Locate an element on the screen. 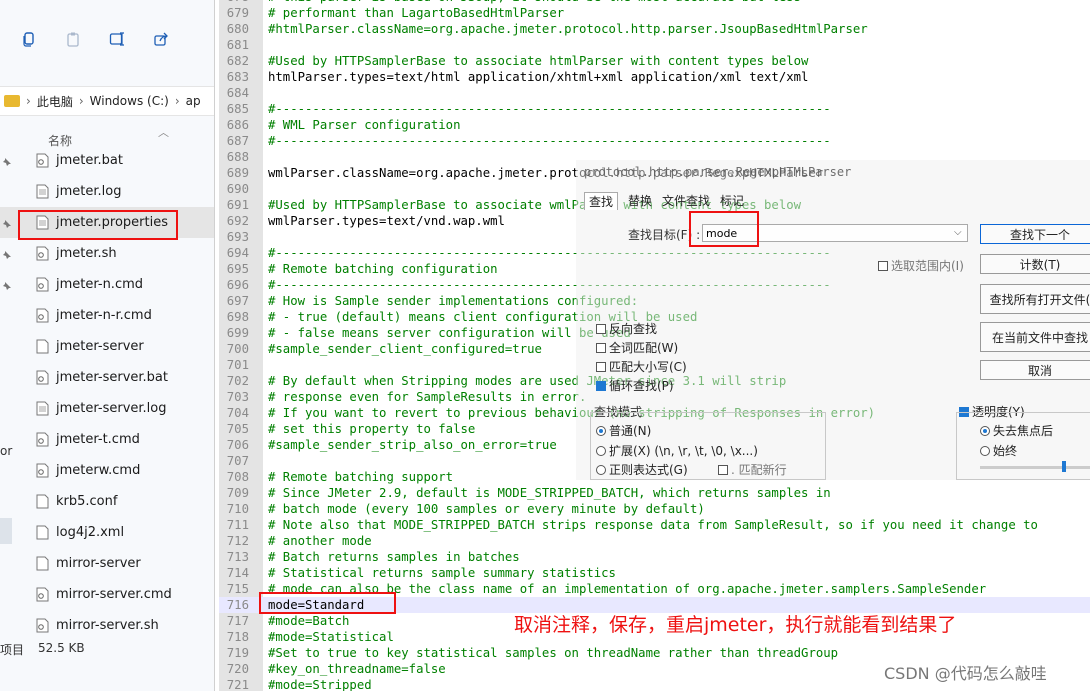 The width and height of the screenshot is (1090, 691). chevron-right-icon: › is located at coordinates (81, 101).